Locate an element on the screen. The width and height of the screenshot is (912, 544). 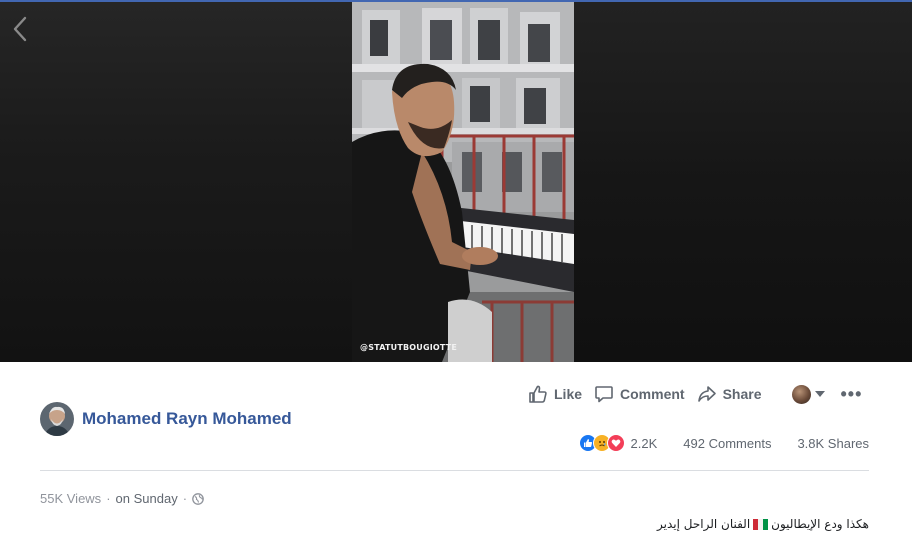
share-button: Share is located at coordinates (729, 394).